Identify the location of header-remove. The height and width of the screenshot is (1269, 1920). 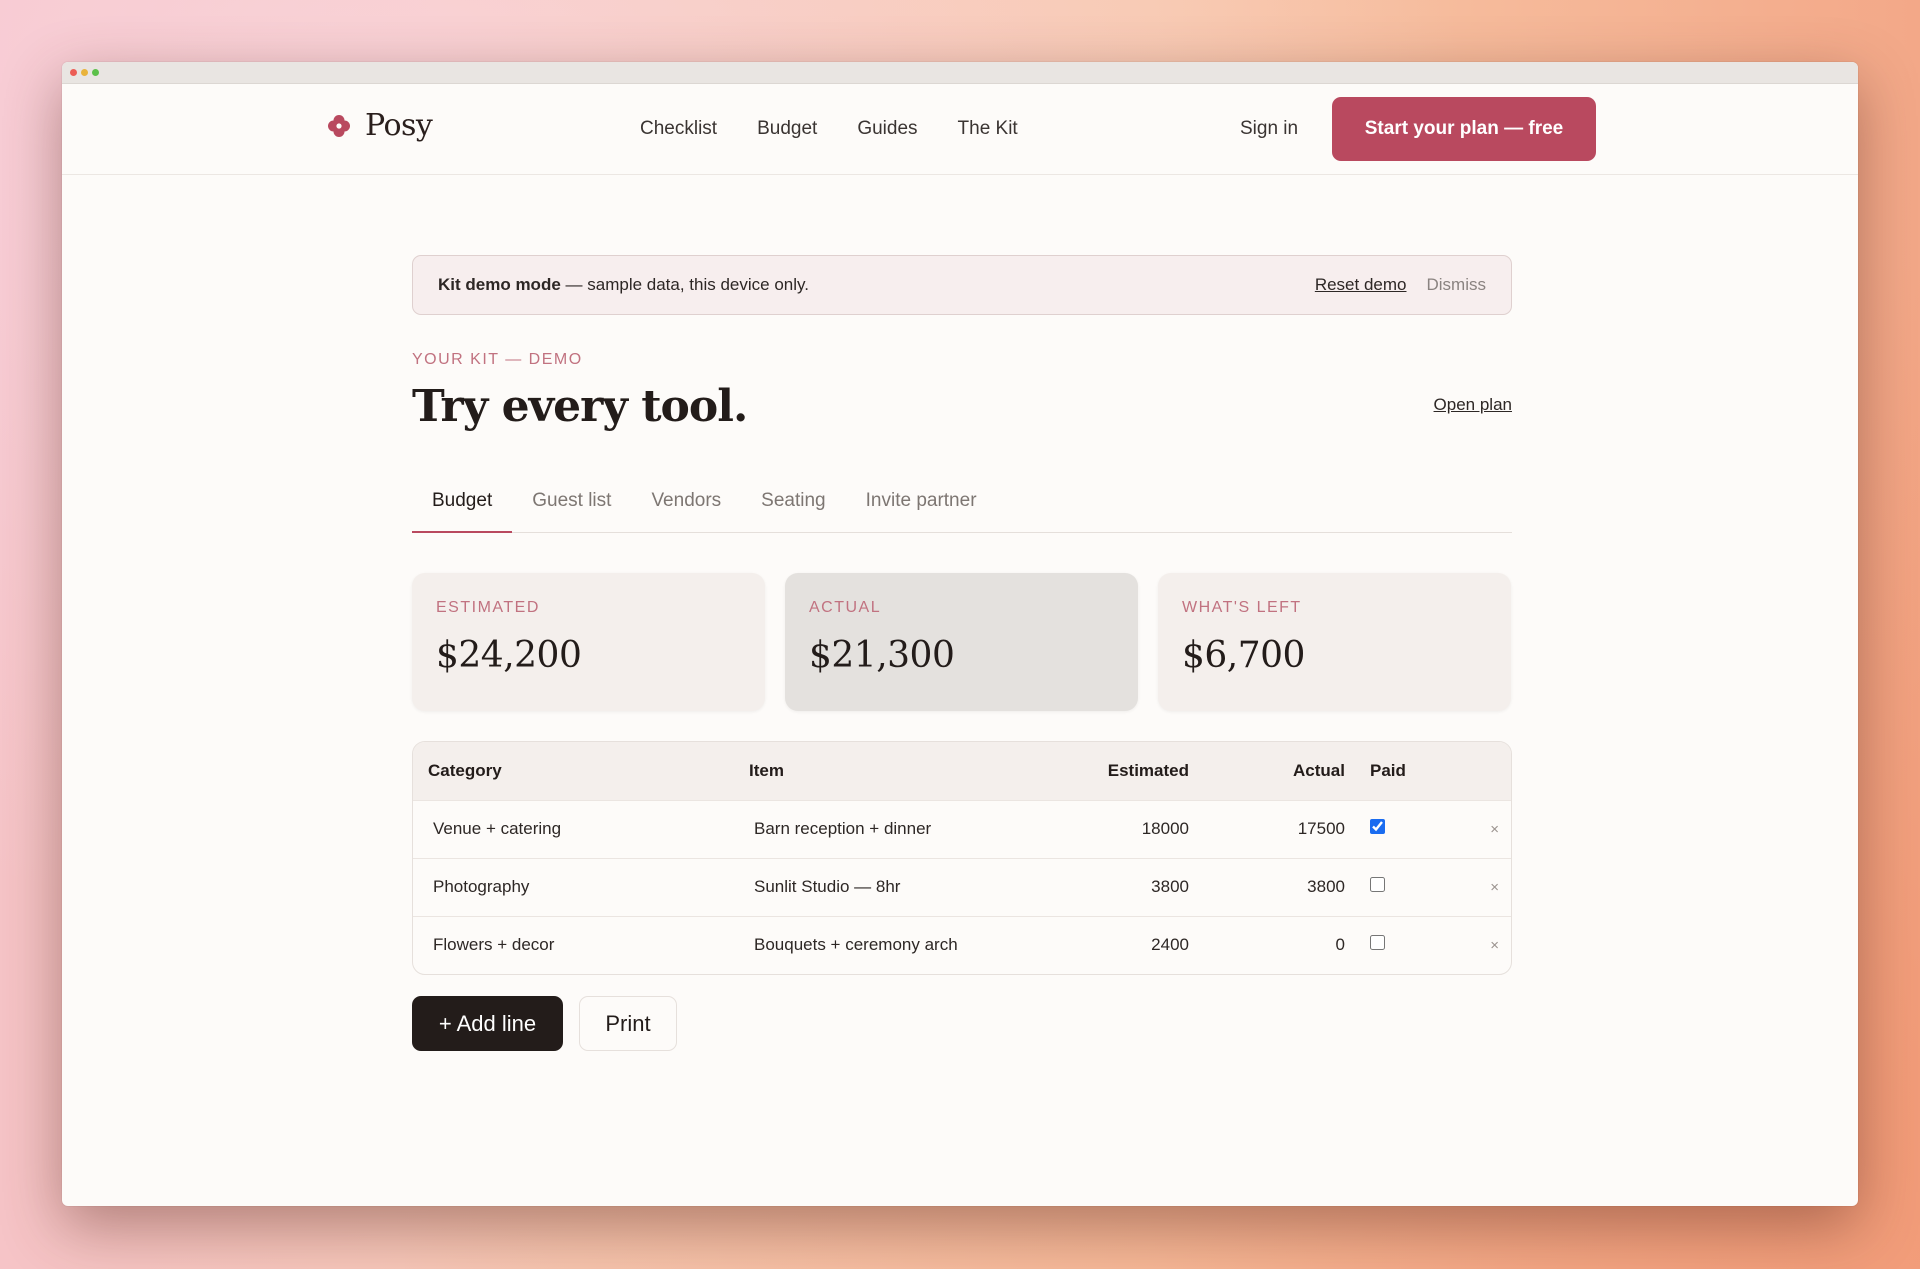
(1475, 771).